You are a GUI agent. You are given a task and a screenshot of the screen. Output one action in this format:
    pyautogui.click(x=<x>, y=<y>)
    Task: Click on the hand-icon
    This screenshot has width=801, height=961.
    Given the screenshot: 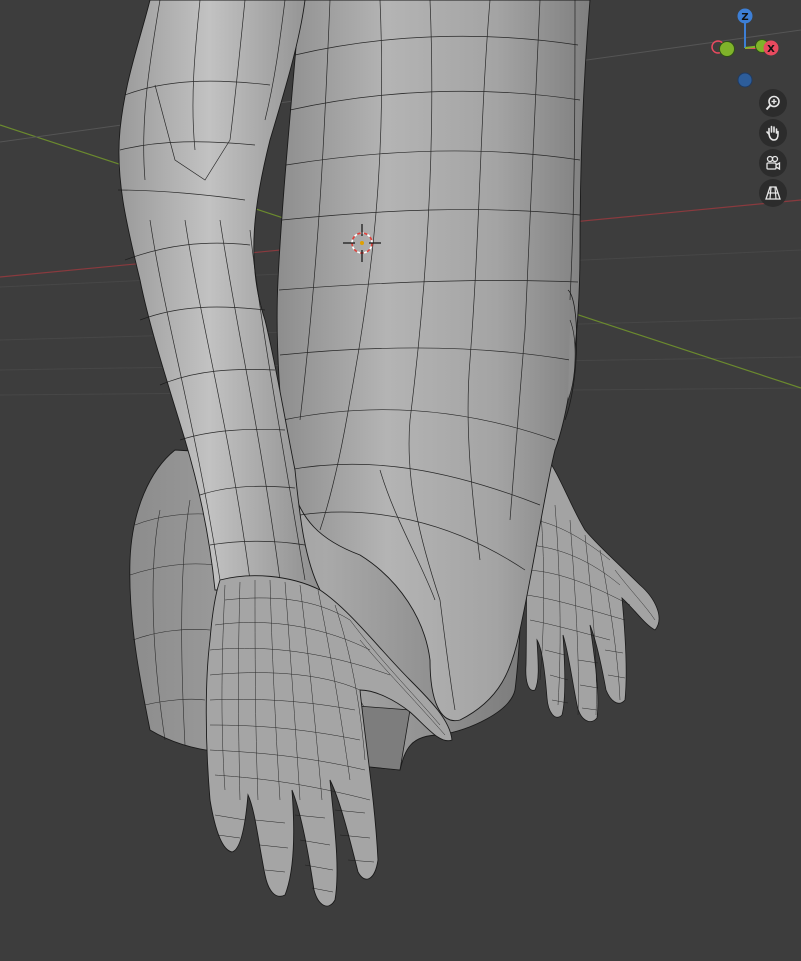 What is the action you would take?
    pyautogui.click(x=772, y=133)
    